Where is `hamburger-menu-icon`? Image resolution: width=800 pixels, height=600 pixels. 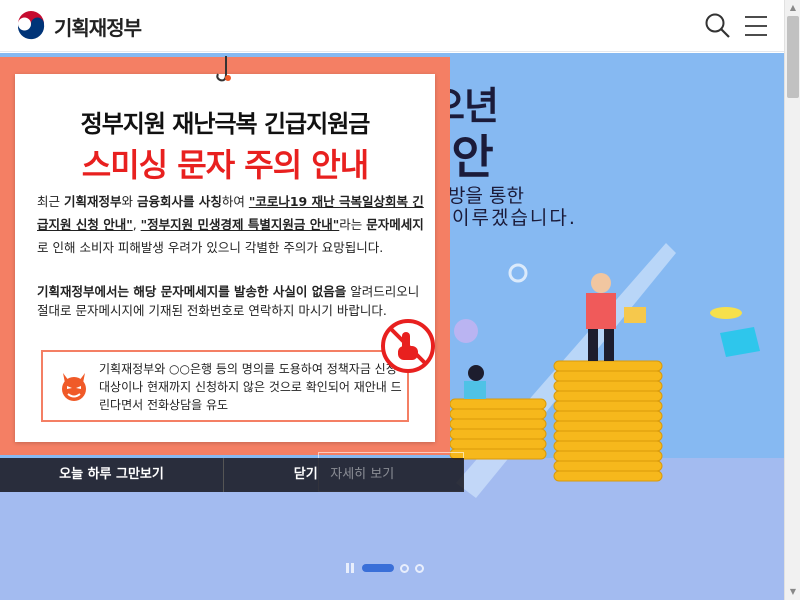 hamburger-menu-icon is located at coordinates (756, 26).